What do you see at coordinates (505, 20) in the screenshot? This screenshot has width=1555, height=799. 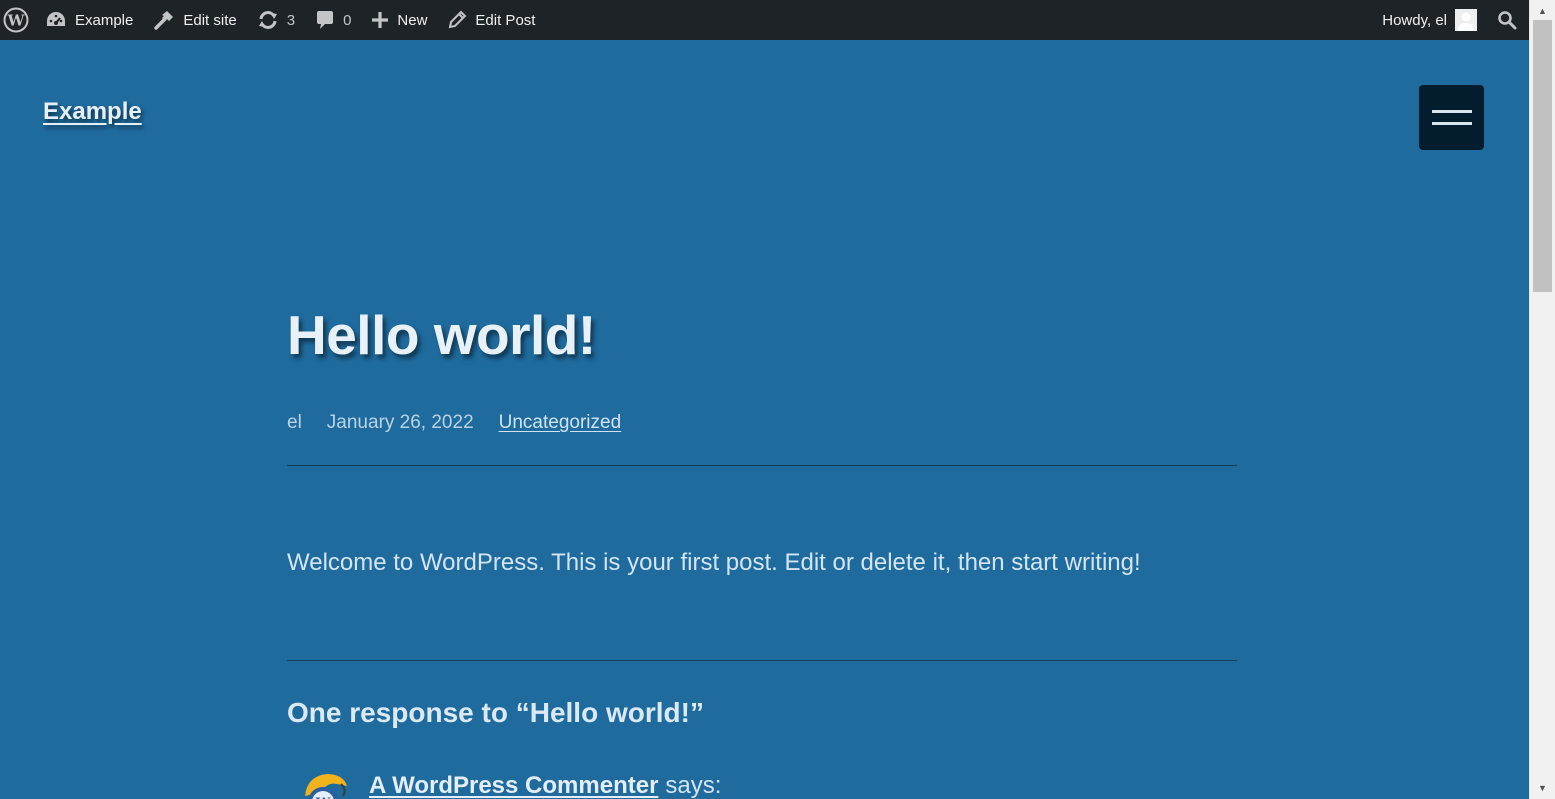 I see `edit-post-label: Edit Post` at bounding box center [505, 20].